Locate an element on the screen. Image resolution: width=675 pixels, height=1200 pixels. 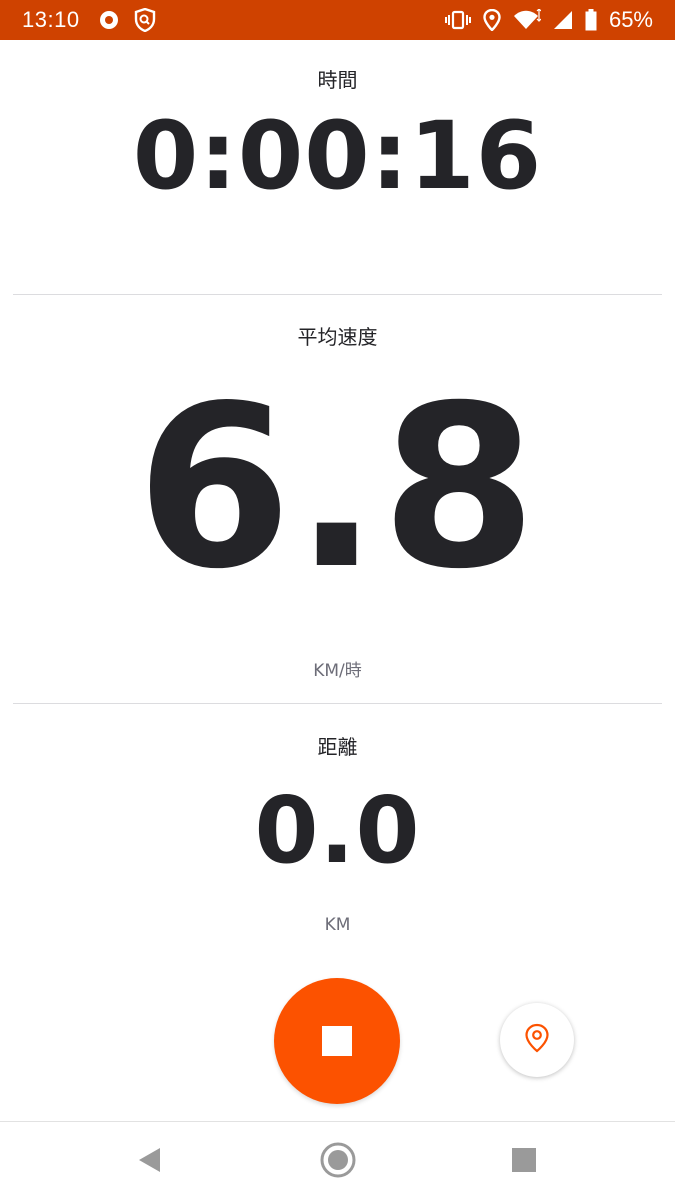
time-label: 時間 is located at coordinates (337, 80).